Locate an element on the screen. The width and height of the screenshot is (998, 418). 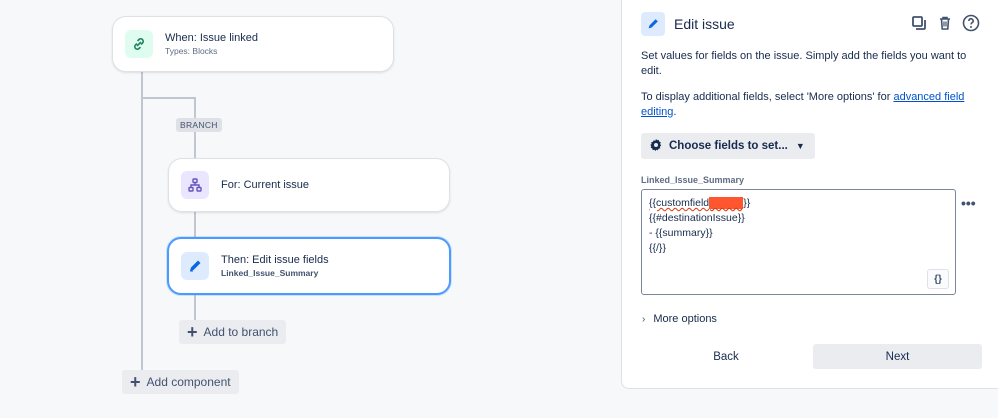
chevron-right-icon: › is located at coordinates (644, 319).